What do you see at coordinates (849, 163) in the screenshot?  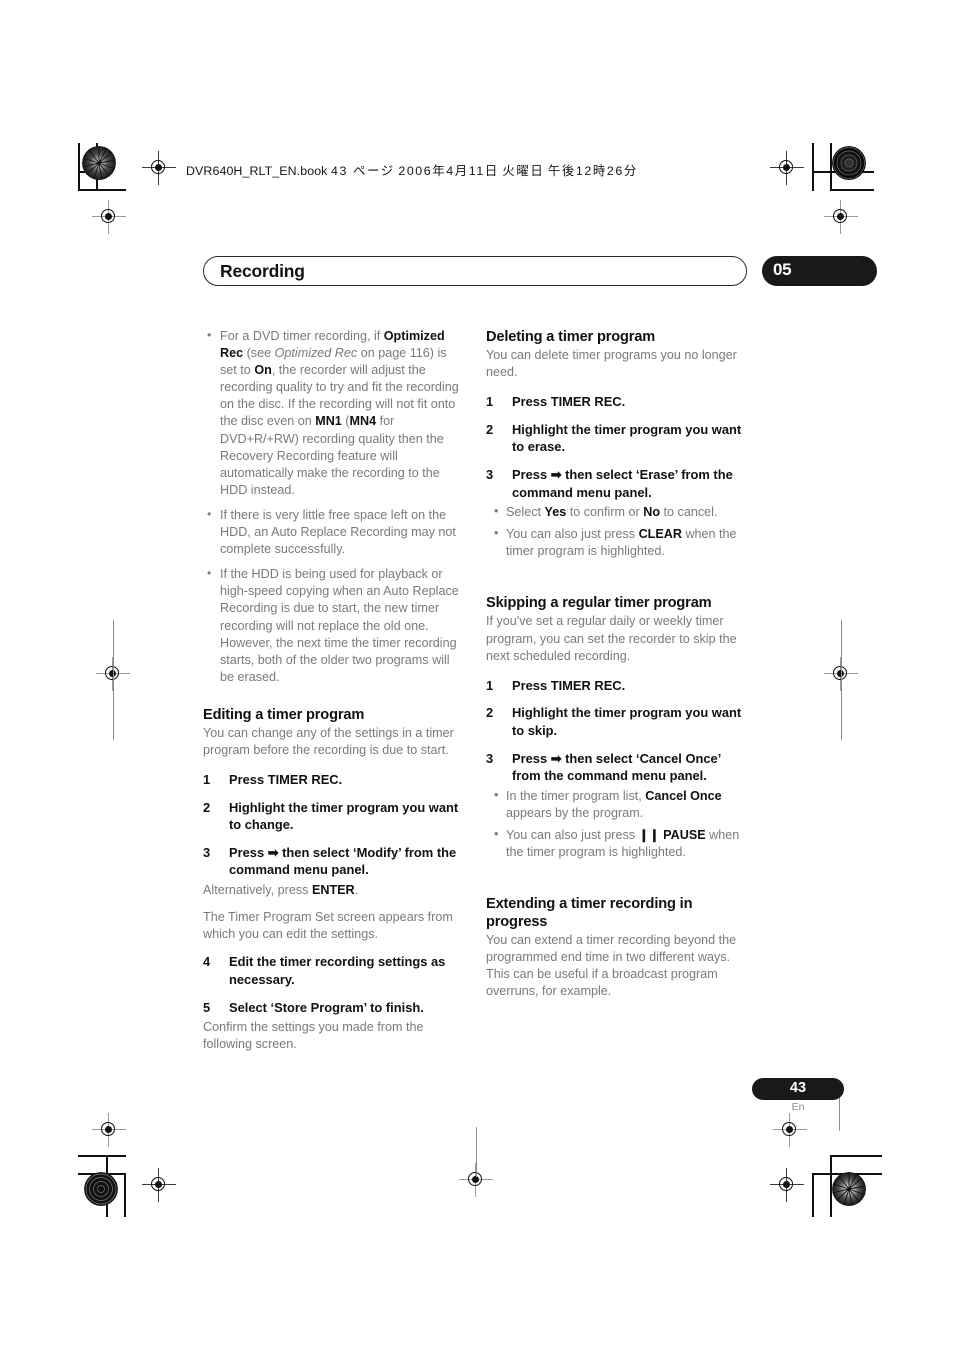 I see `density-patch-top-right` at bounding box center [849, 163].